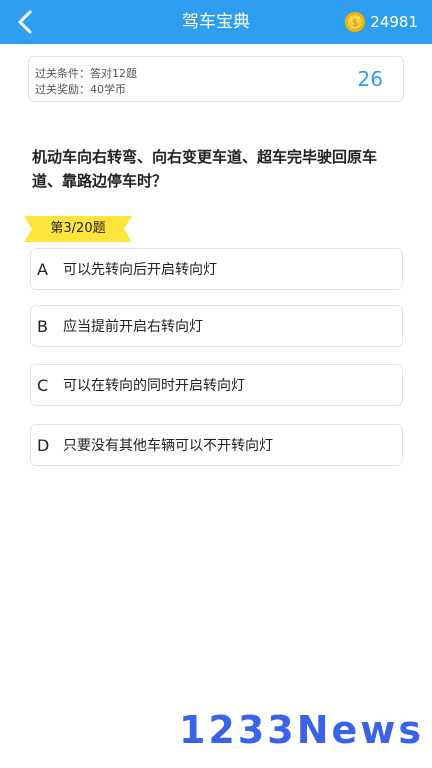 The height and width of the screenshot is (768, 432). I want to click on option-c: C 可以在转向的同时开启转向灯, so click(216, 385).